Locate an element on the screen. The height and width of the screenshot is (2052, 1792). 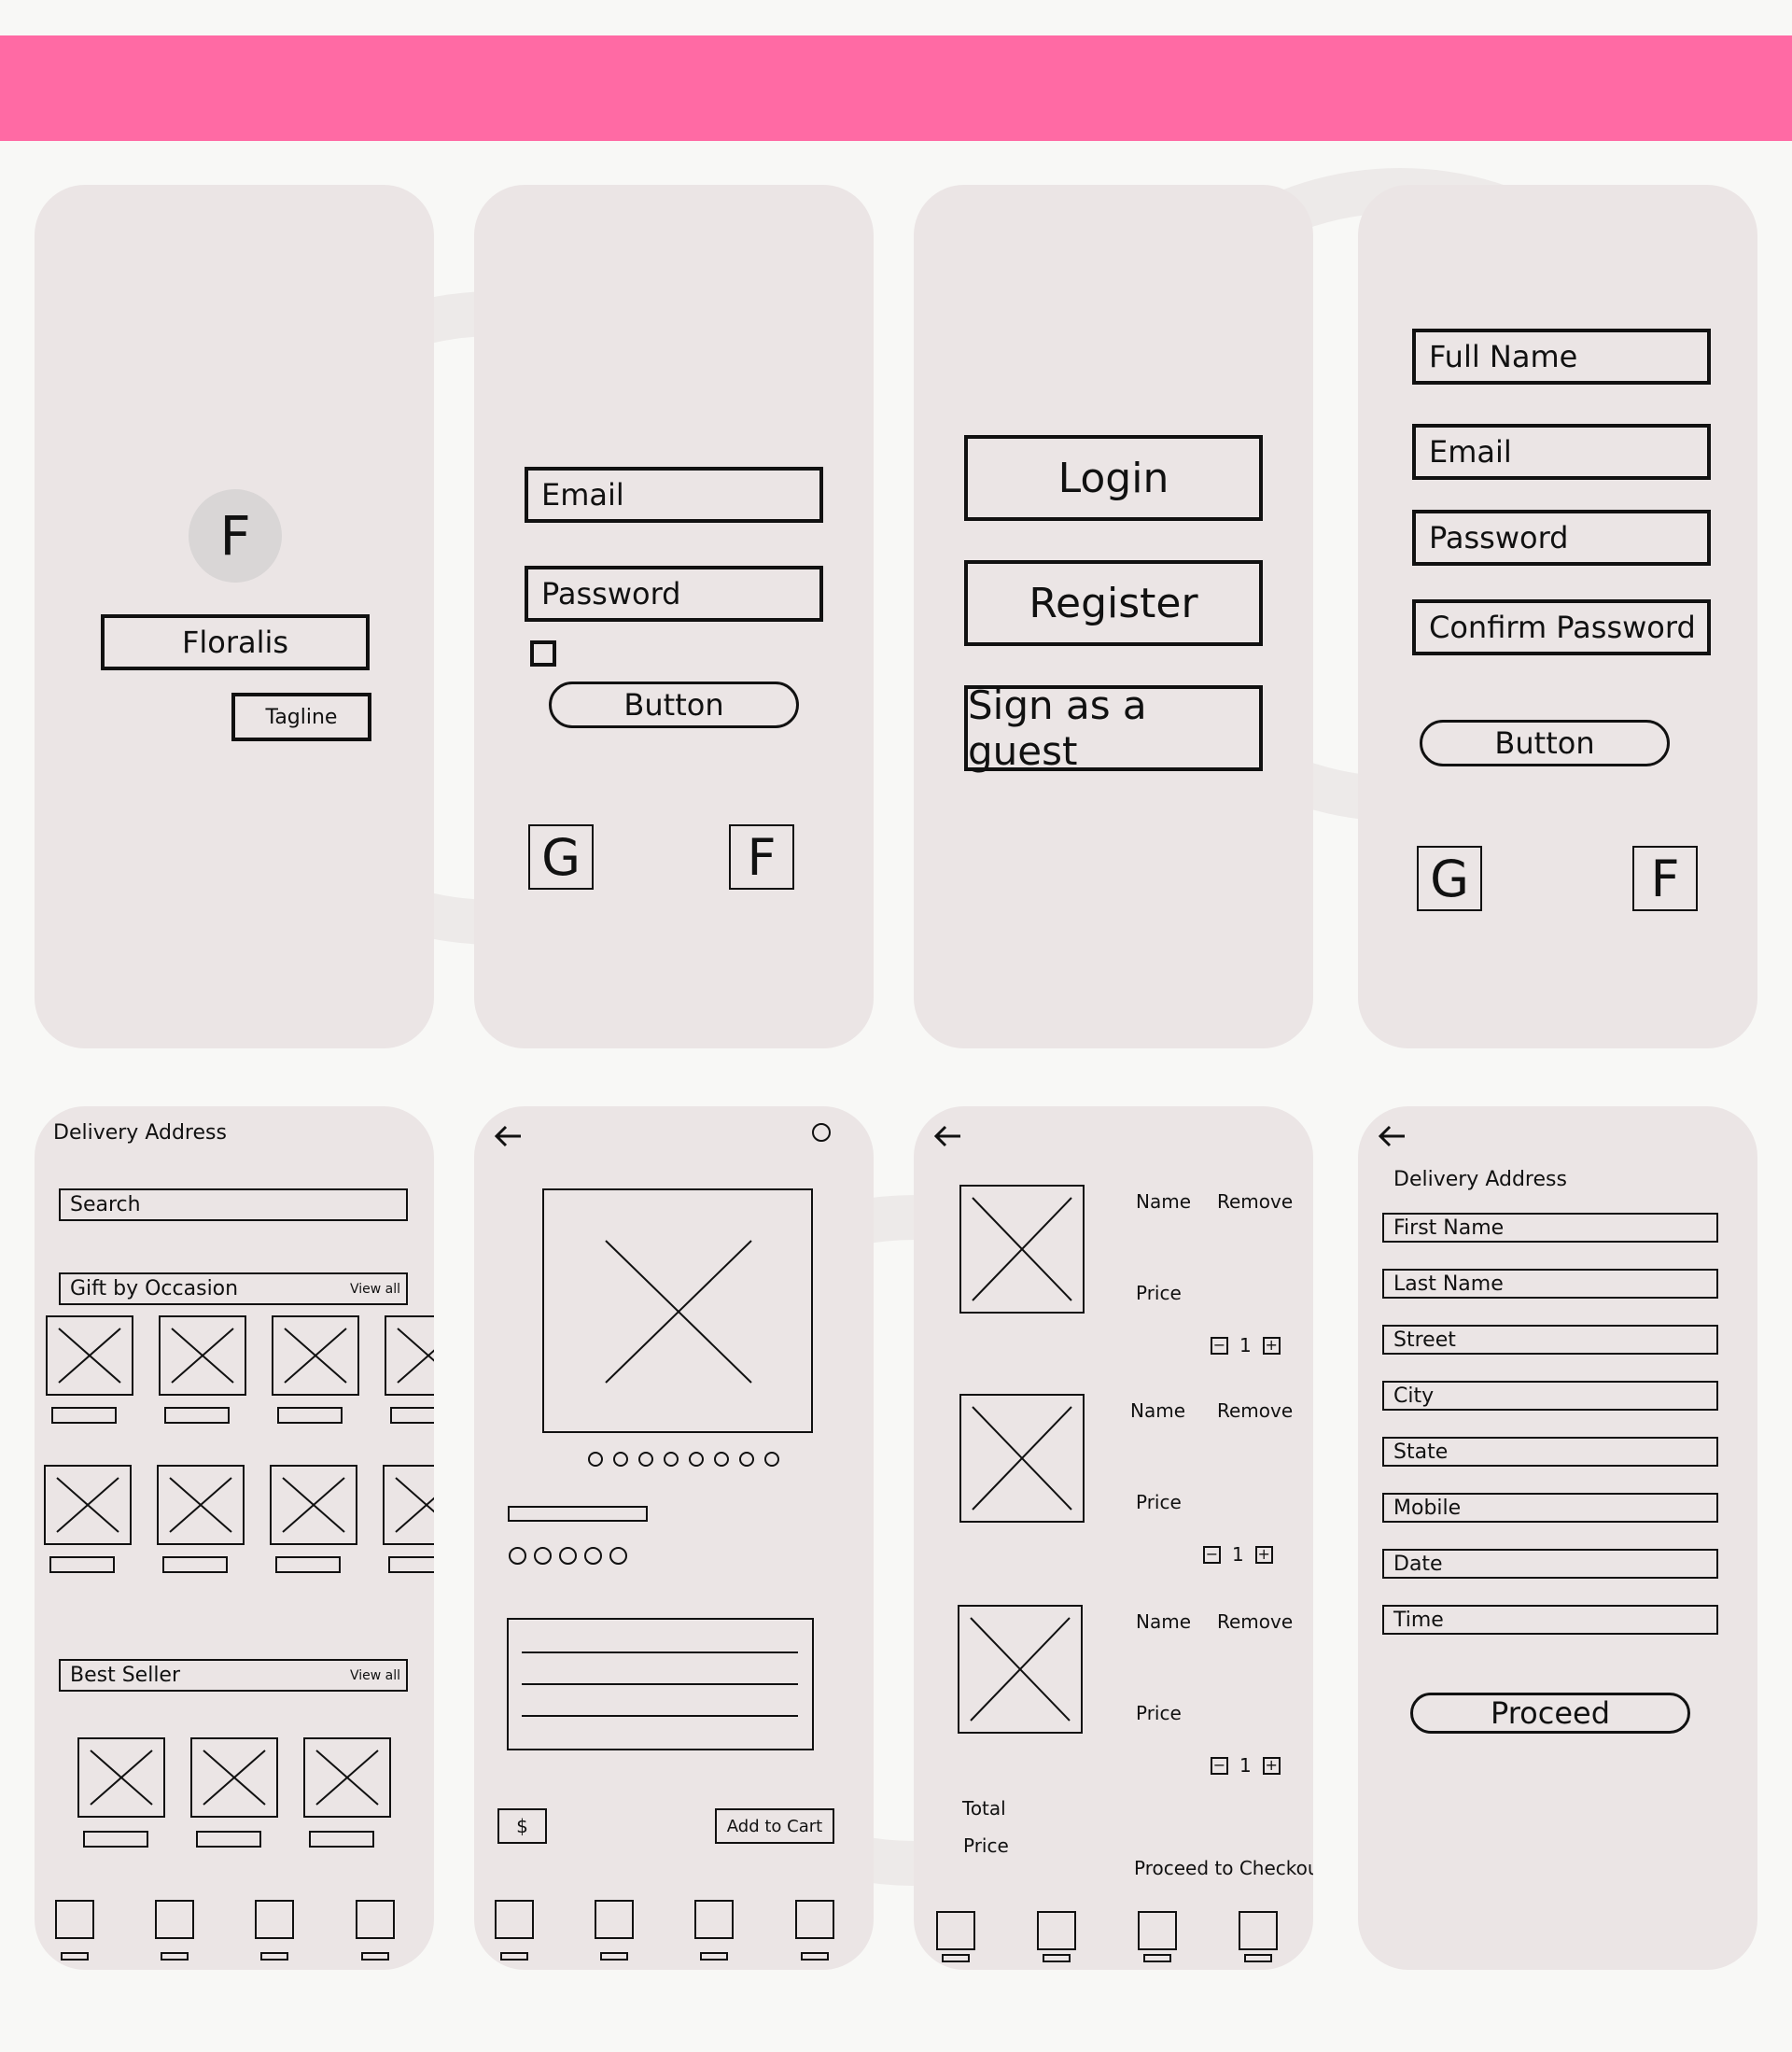
confirm-password-input: Confirm Password is located at coordinates (1561, 627).